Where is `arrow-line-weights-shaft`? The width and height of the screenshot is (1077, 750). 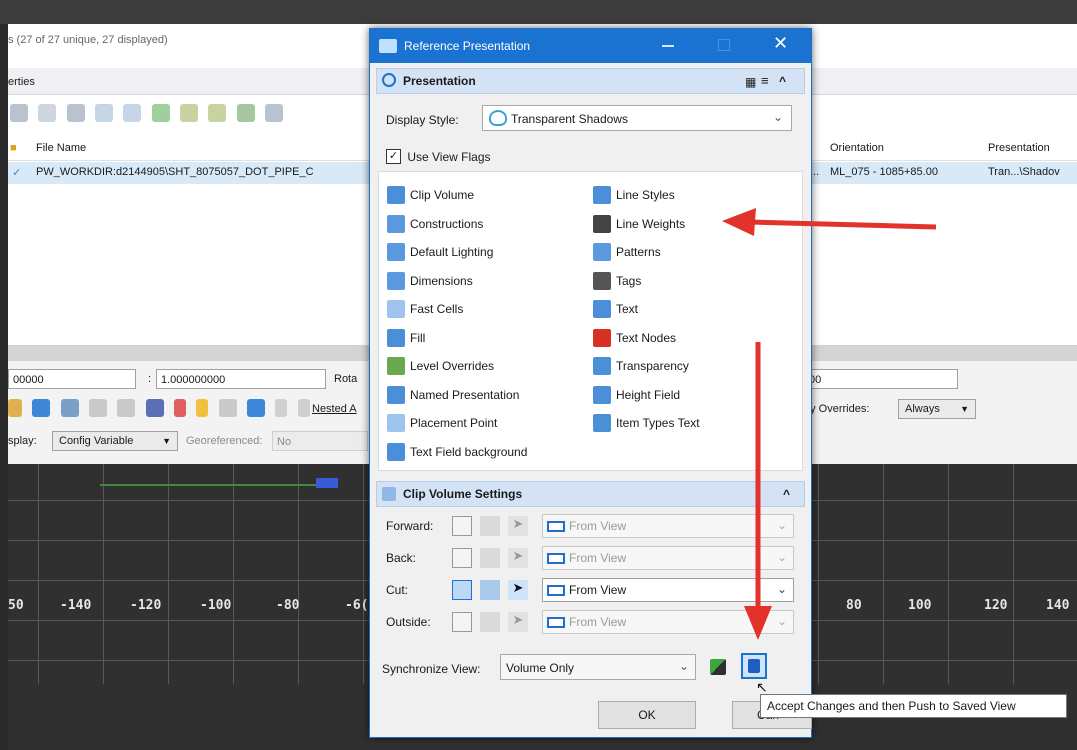 arrow-line-weights-shaft is located at coordinates (843, 224).